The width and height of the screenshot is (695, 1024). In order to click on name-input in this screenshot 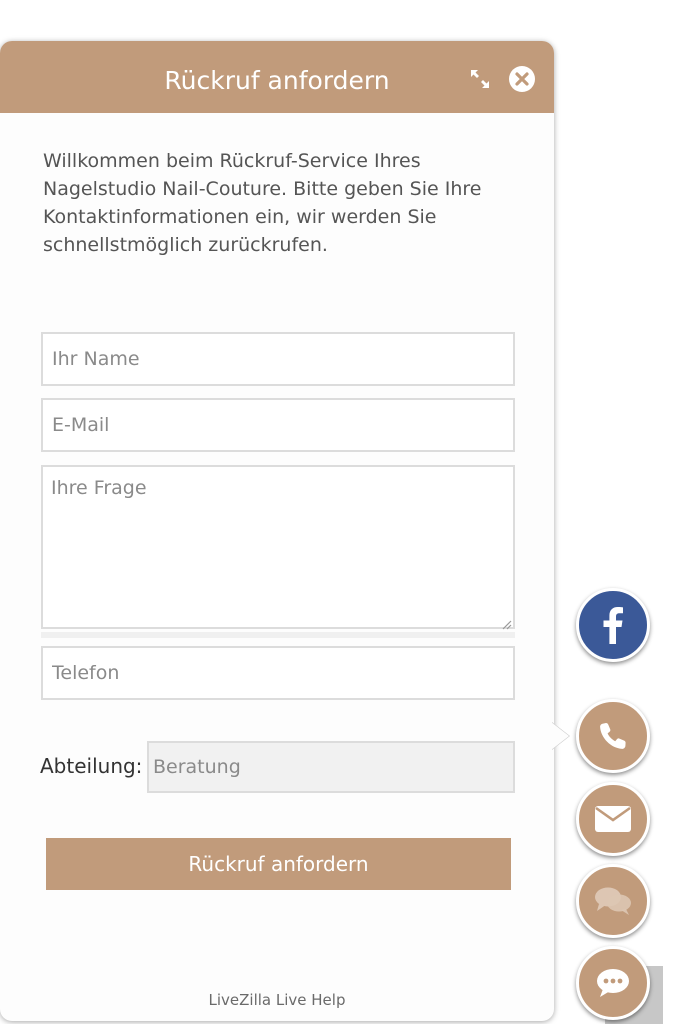, I will do `click(278, 359)`.